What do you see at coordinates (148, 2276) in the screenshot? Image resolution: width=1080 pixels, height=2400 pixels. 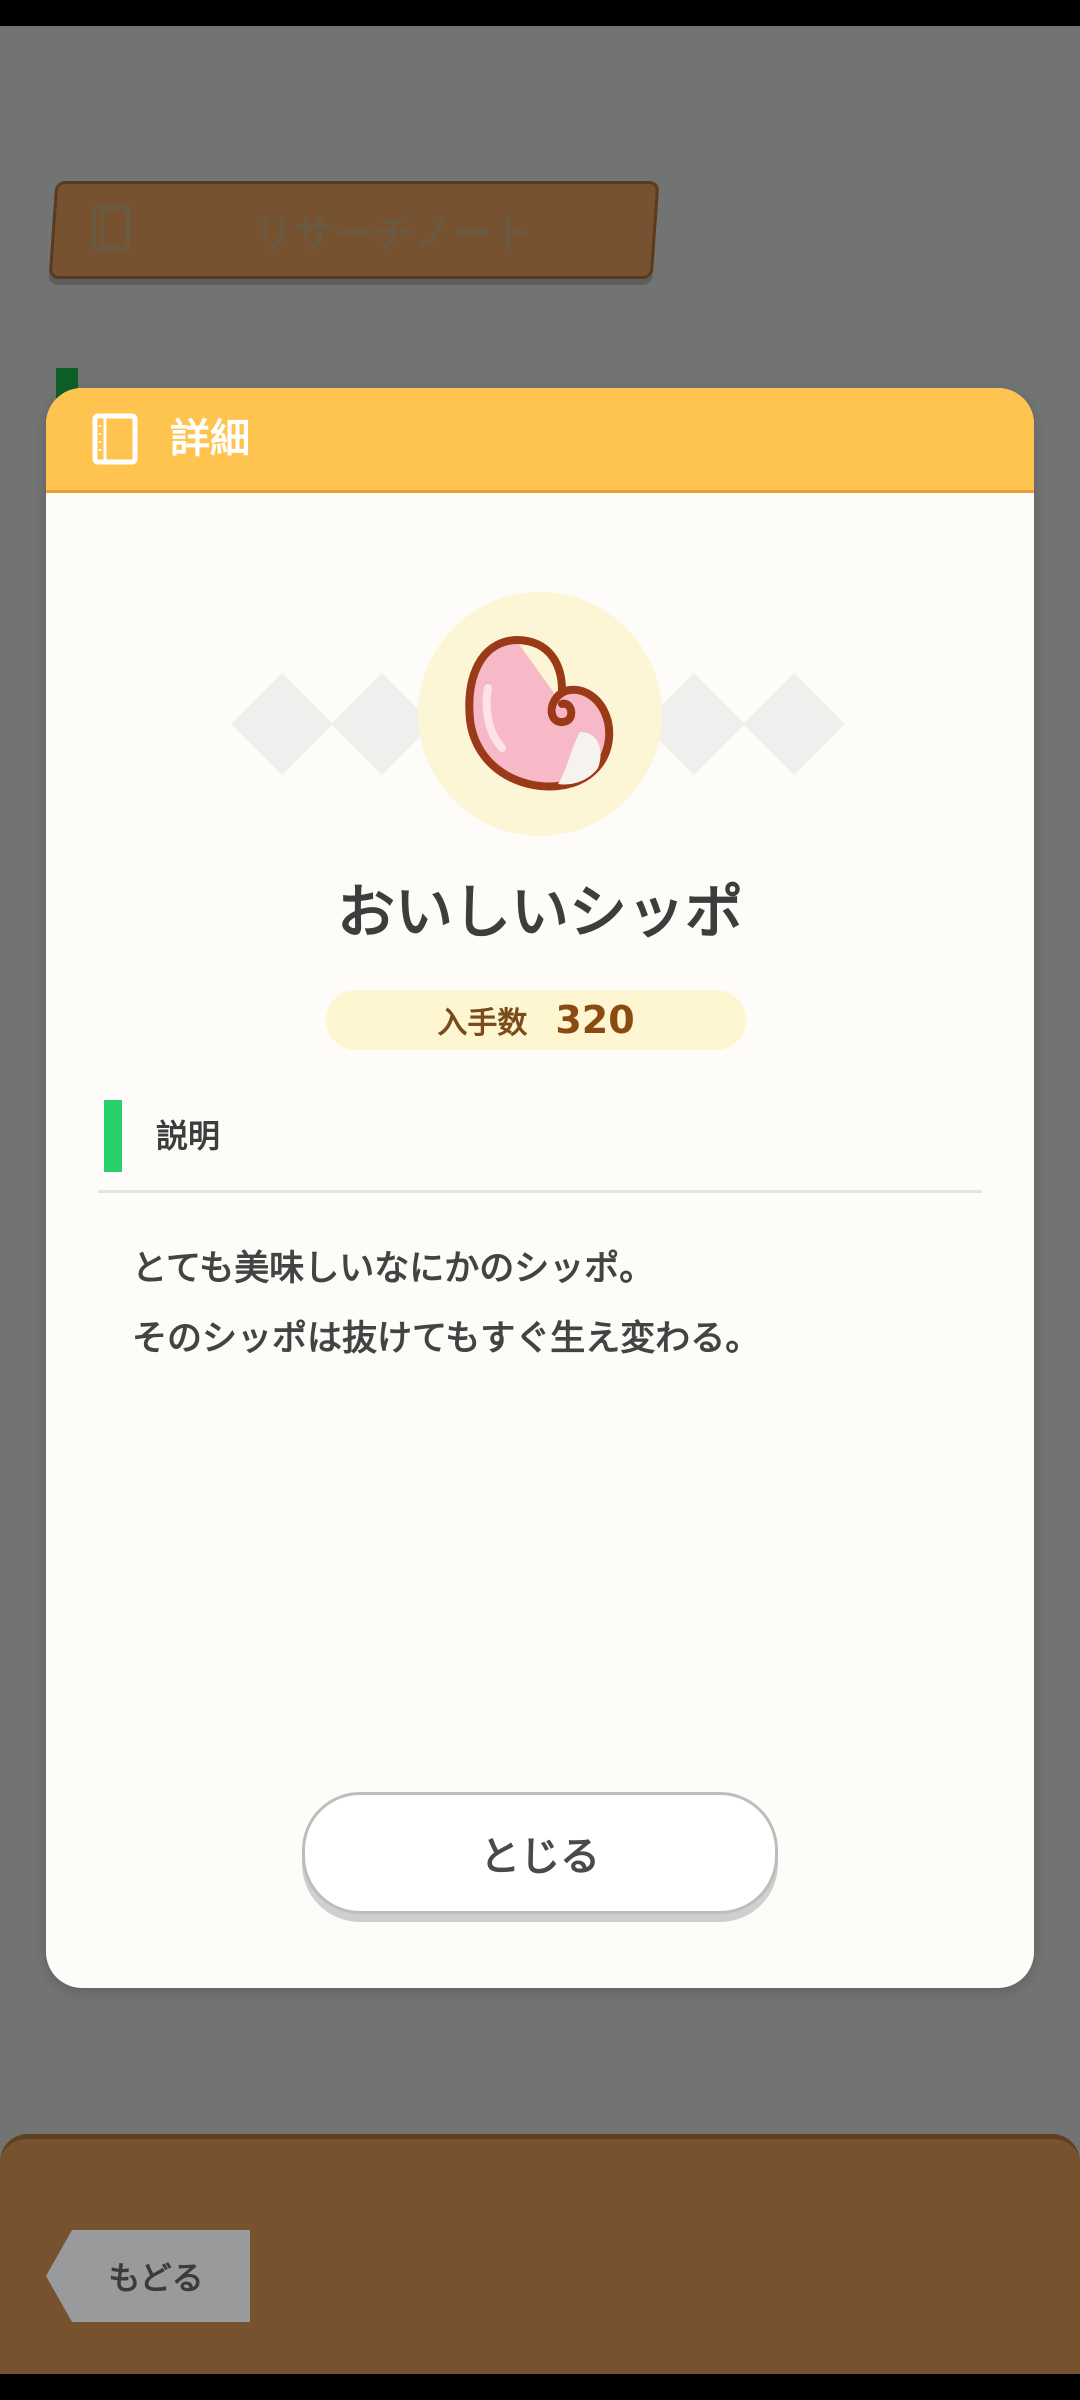 I see `back-button: もどる` at bounding box center [148, 2276].